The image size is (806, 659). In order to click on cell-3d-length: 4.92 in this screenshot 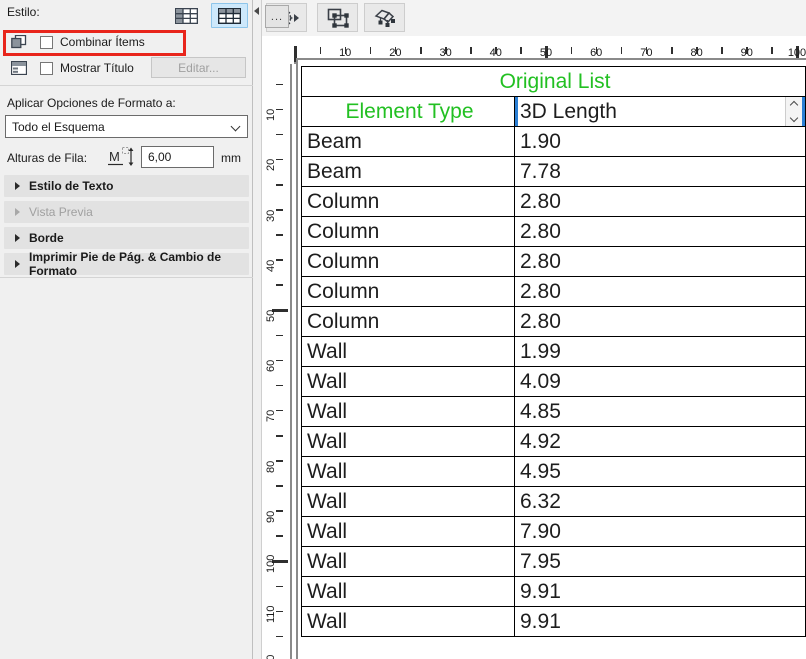, I will do `click(659, 441)`.